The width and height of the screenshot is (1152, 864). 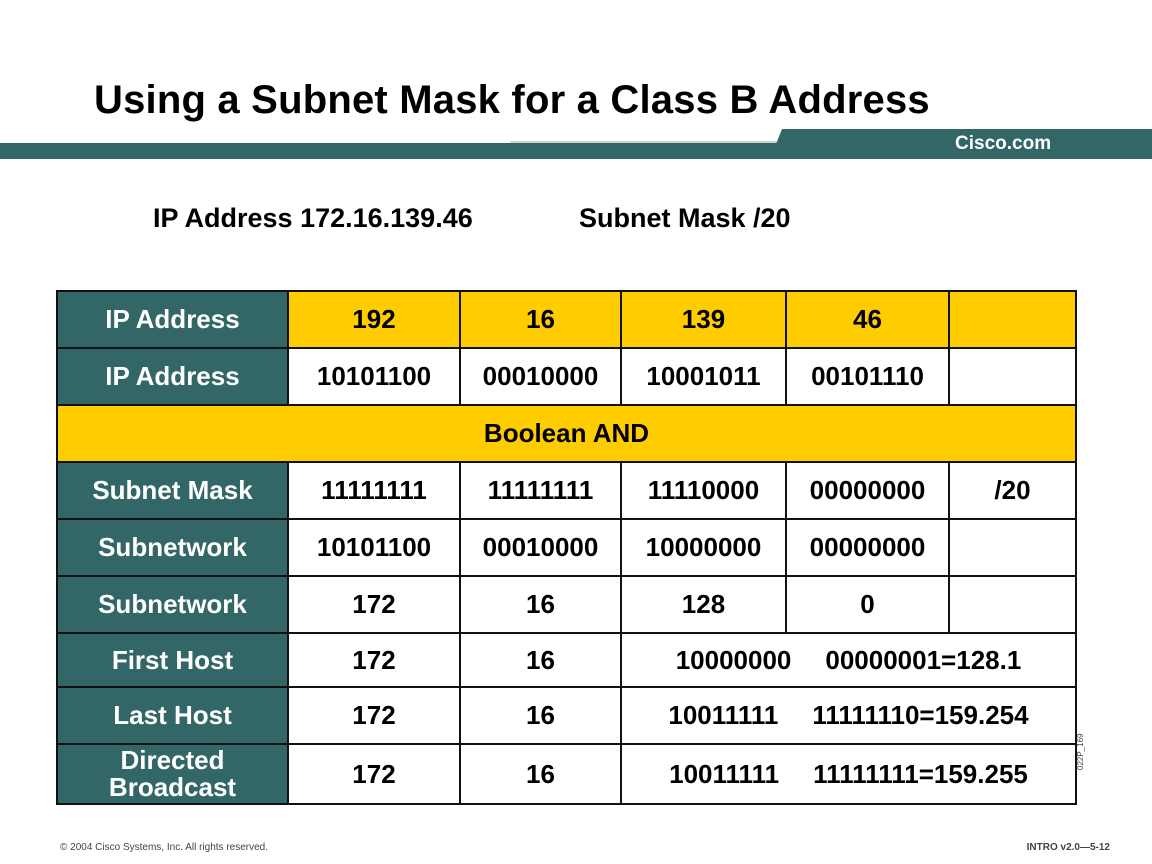 I want to click on ip-address-heading: IP Address 172.16.139.46, so click(x=313, y=218).